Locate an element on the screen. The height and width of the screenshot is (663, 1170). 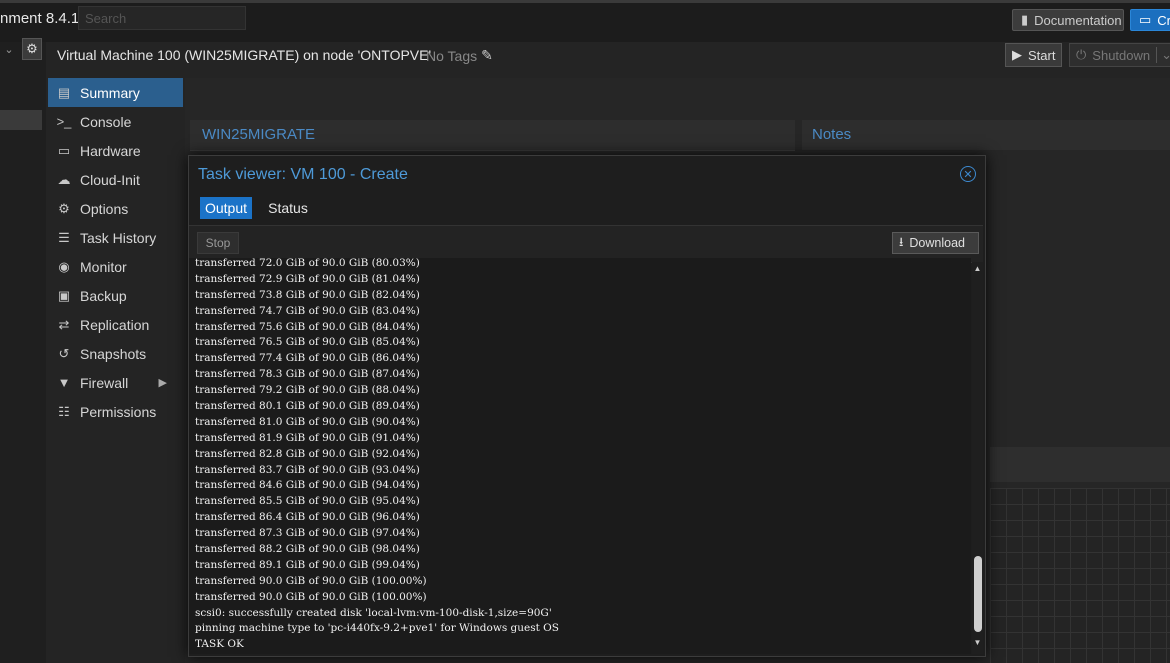
scroll-up-arrow-icon: ▲ is located at coordinates (977, 270).